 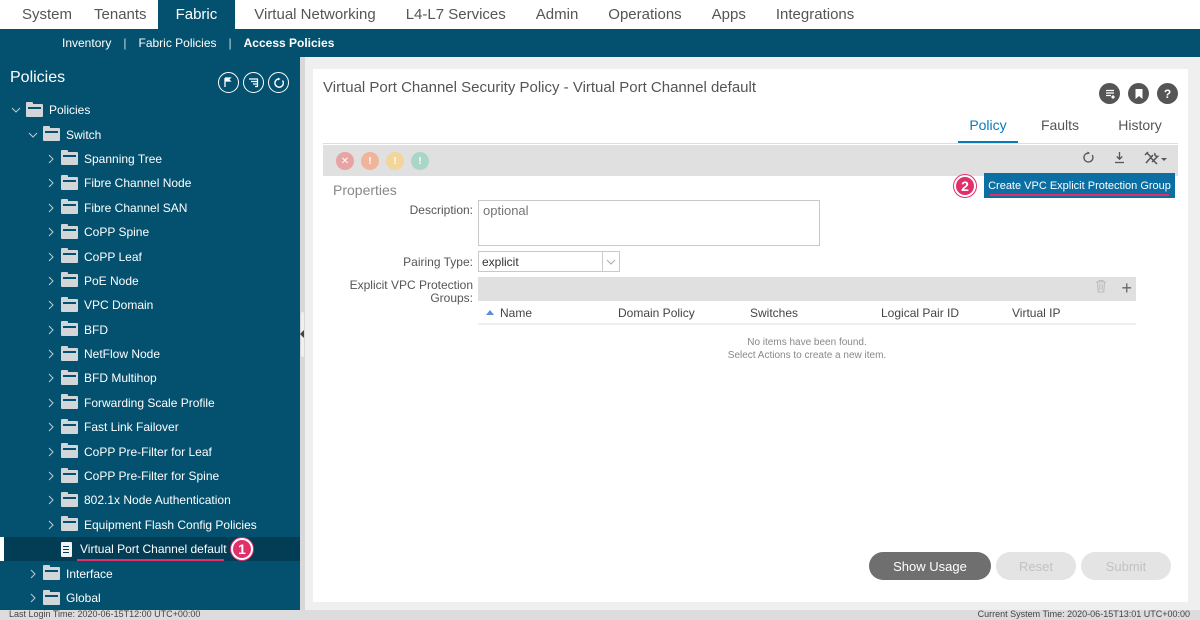 I want to click on create-vpc-explicit-protection-group-menu-item: Create VPC Explicit Protection Group, so click(x=1079, y=185).